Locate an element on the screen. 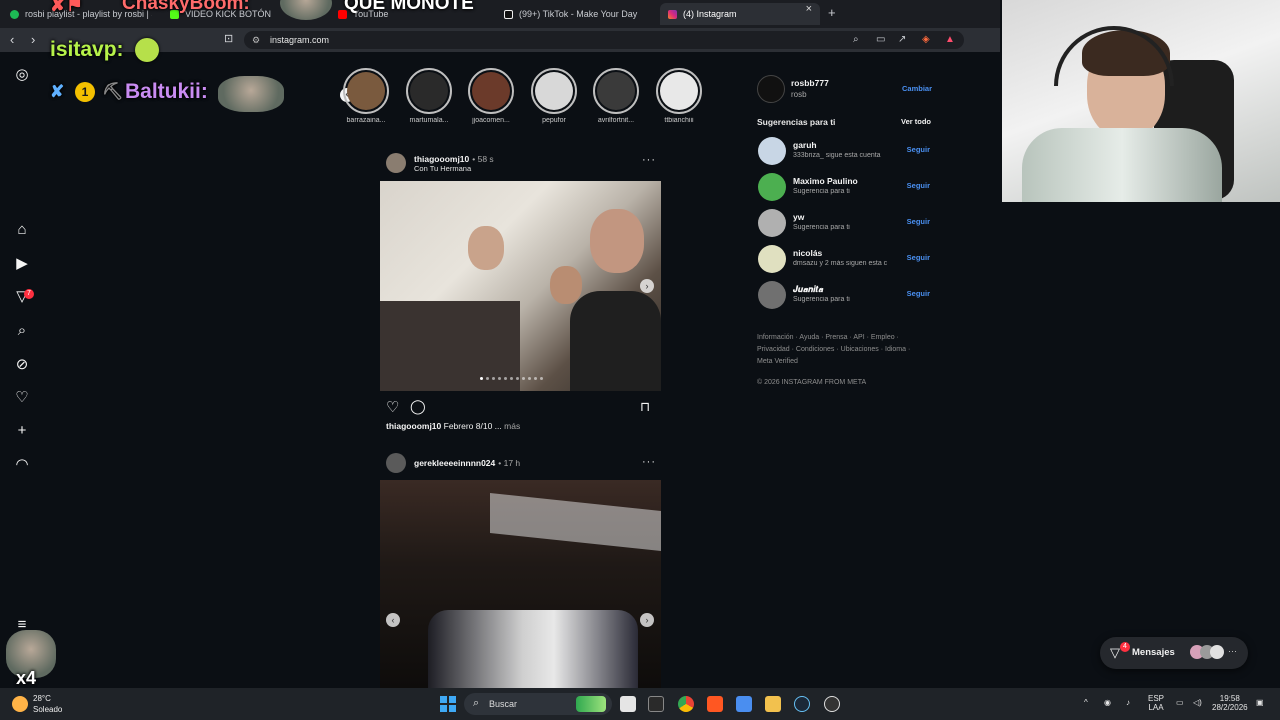 This screenshot has height=720, width=1280. cast-icon: ▭ is located at coordinates (880, 39).